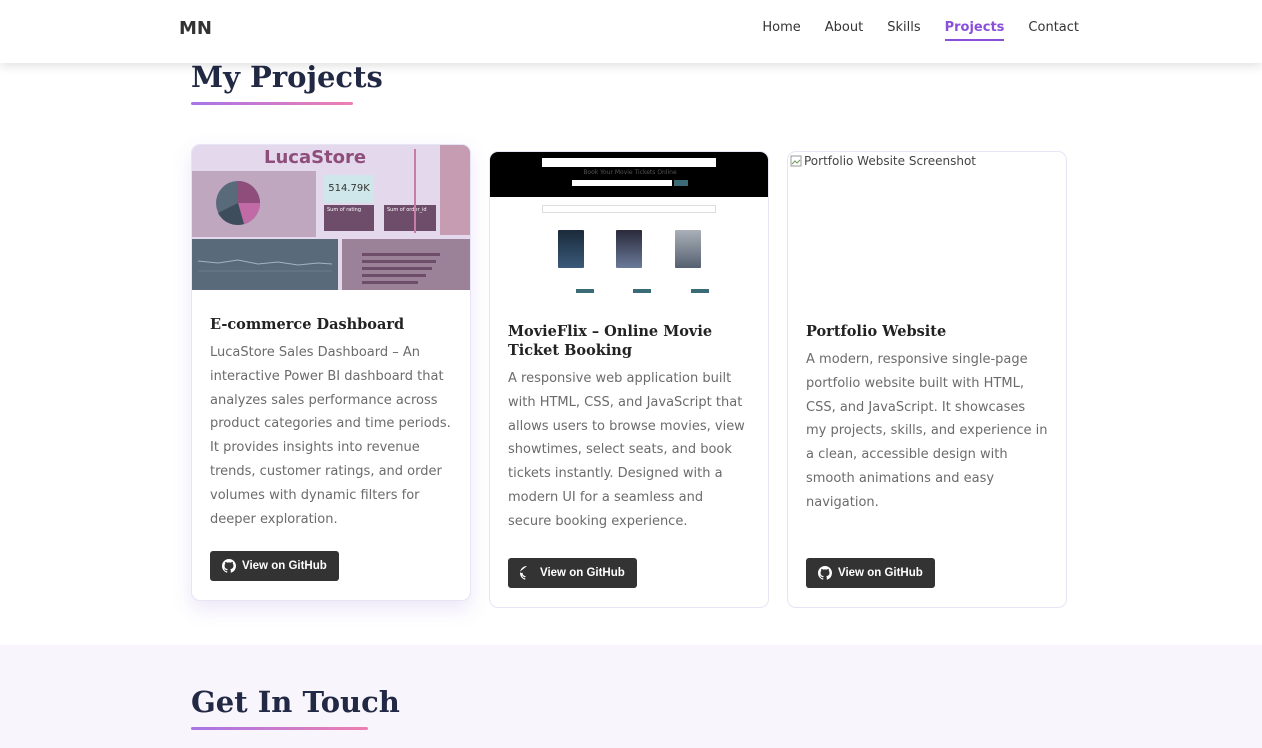 The image size is (1262, 748). Describe the element at coordinates (315, 157) in the screenshot. I see `dashboard-brand-title: LucaStore` at that location.